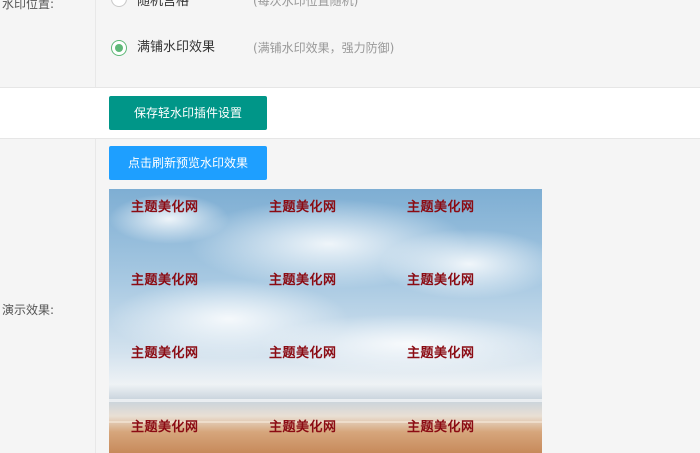  Describe the element at coordinates (119, 48) in the screenshot. I see `radio-full-tile` at that location.